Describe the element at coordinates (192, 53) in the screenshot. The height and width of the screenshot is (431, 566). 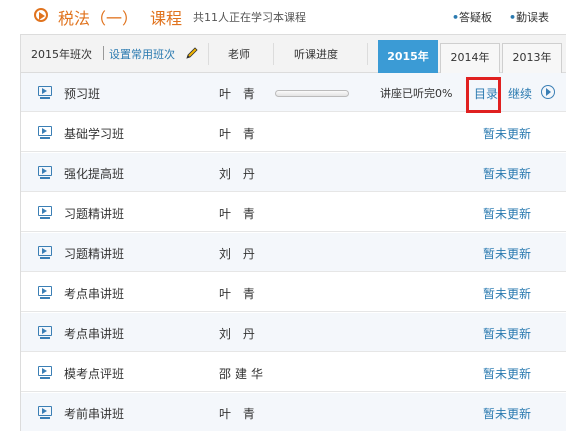
I see `pencil-icon` at that location.